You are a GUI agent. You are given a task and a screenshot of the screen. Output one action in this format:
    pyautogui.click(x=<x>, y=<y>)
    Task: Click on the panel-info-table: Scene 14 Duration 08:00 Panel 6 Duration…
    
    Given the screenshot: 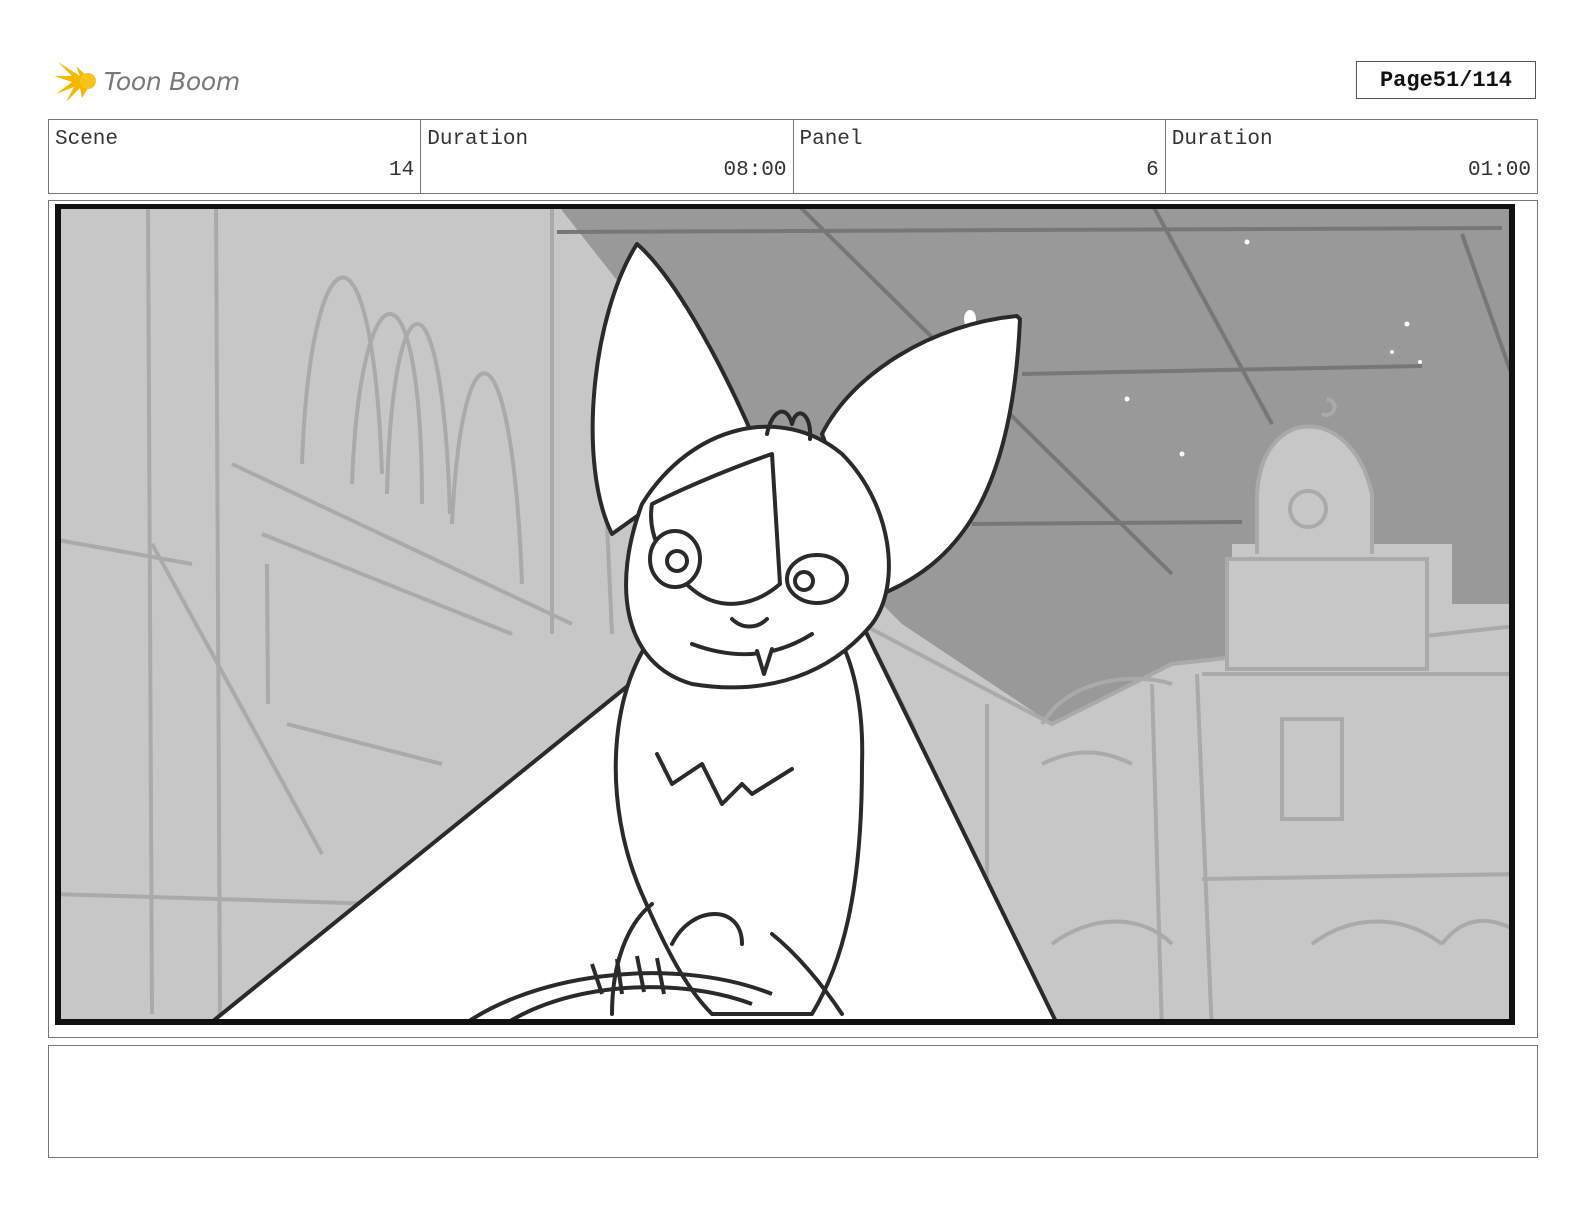 What is the action you would take?
    pyautogui.click(x=793, y=156)
    